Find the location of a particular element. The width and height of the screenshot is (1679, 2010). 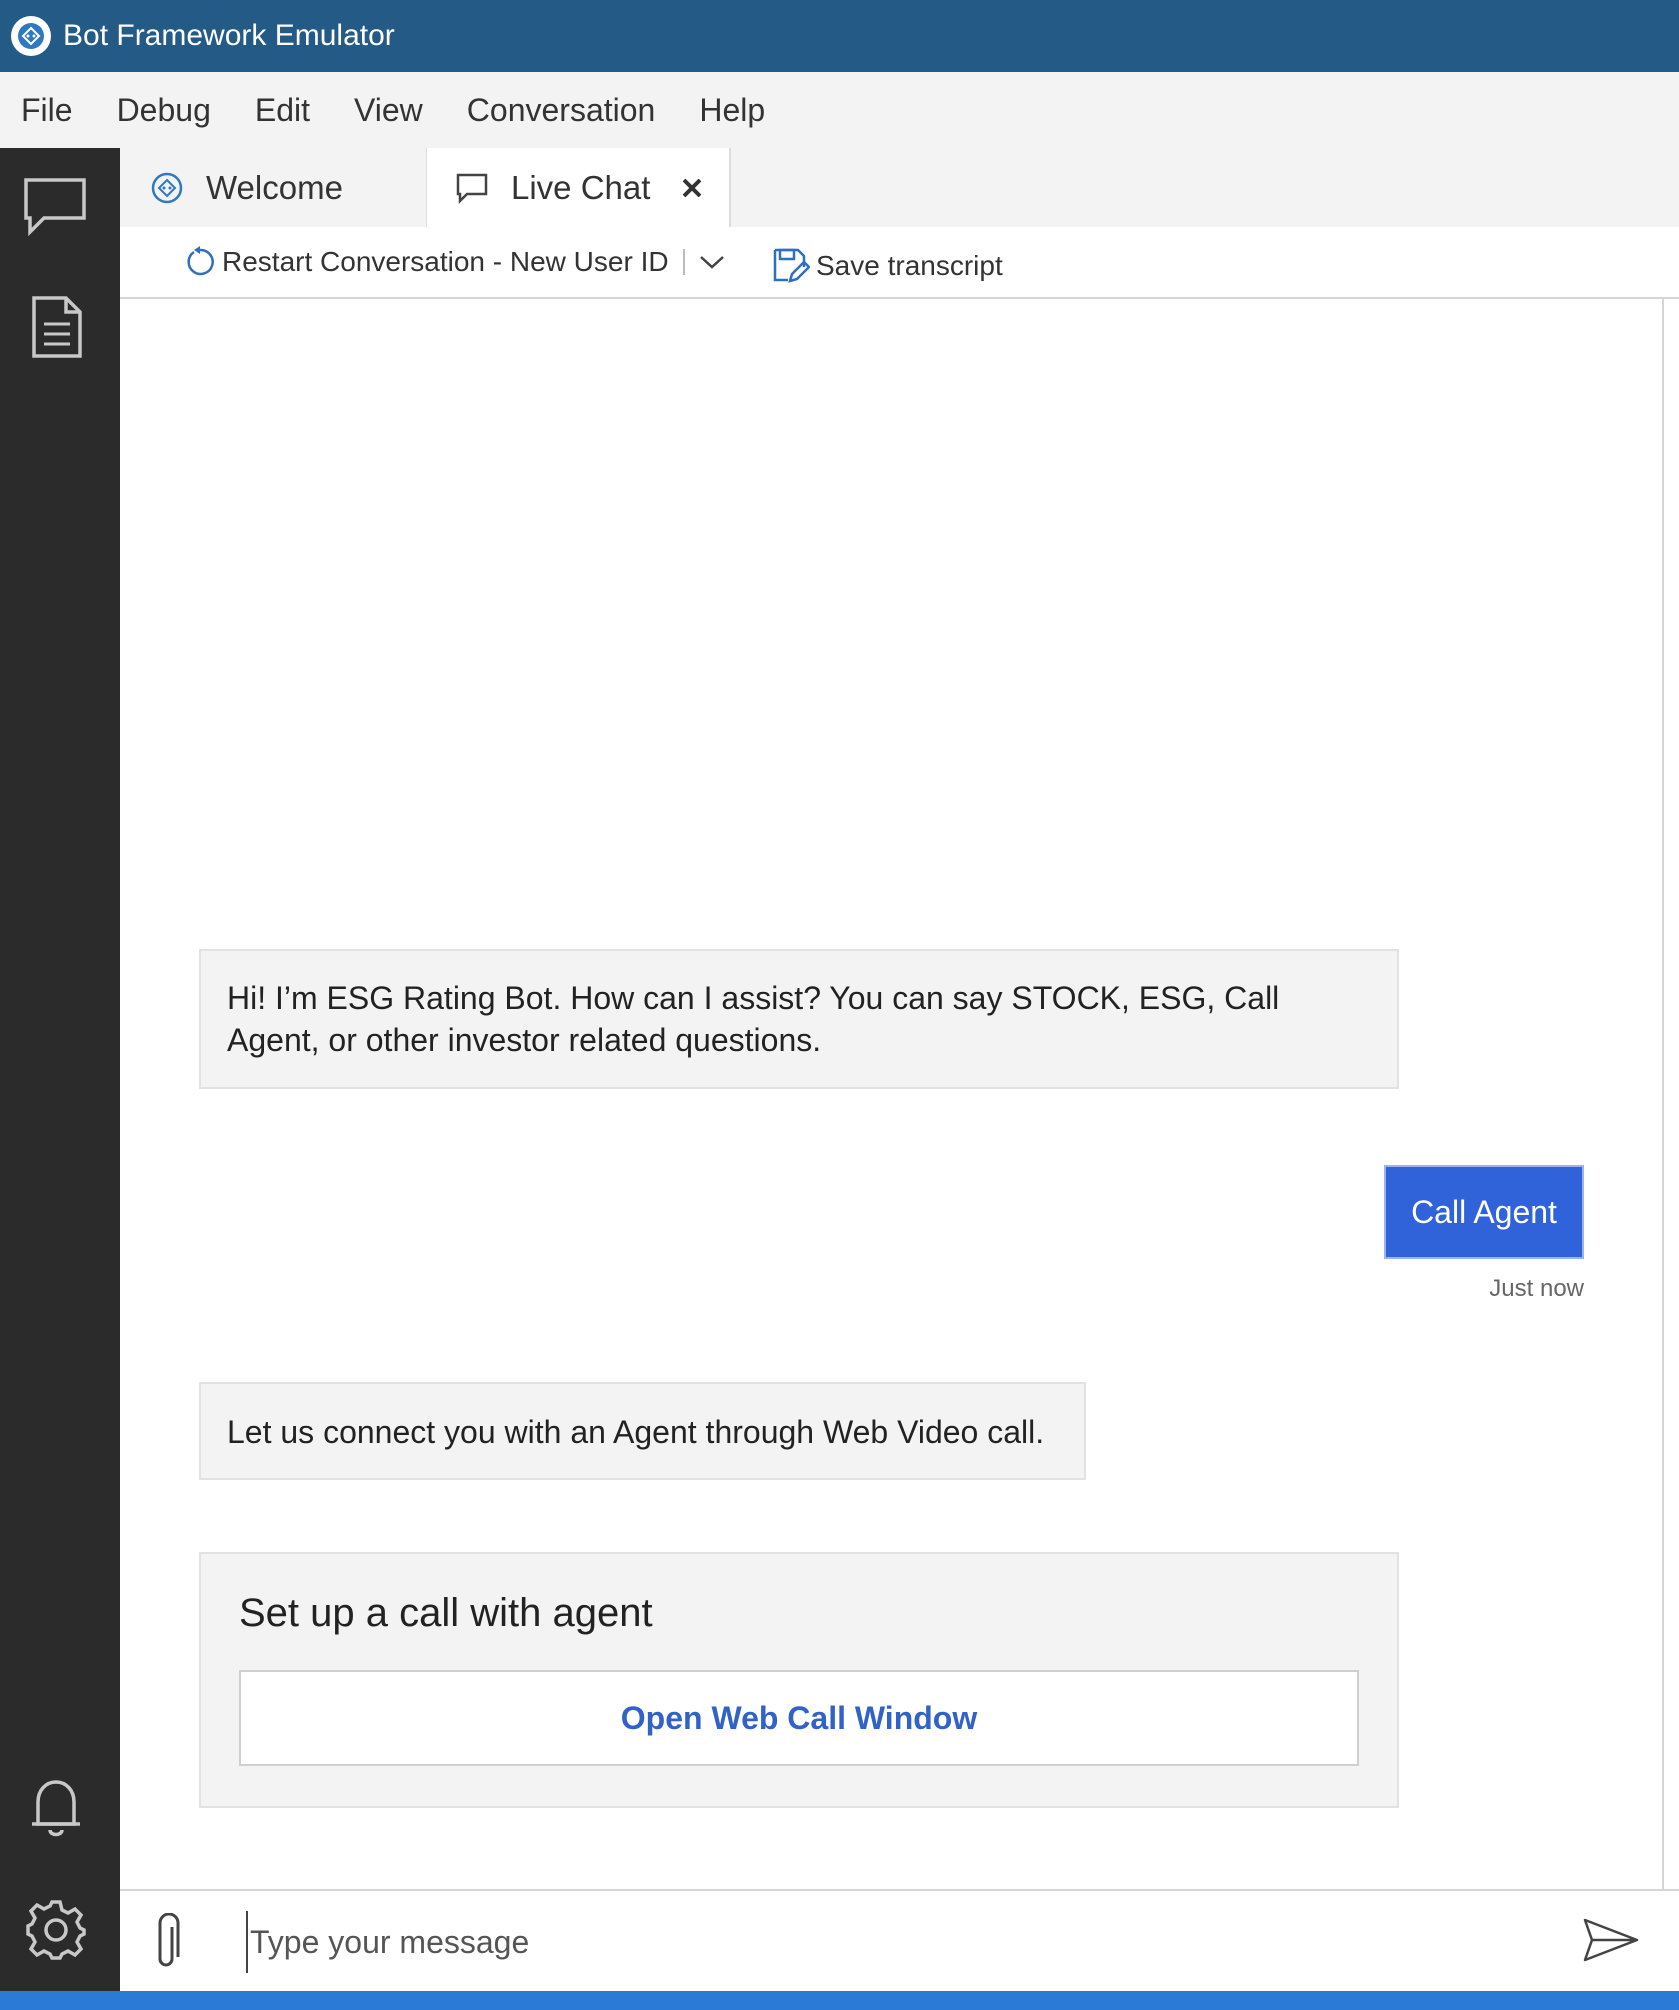

user-message-text: Call Agent is located at coordinates (1484, 1211).